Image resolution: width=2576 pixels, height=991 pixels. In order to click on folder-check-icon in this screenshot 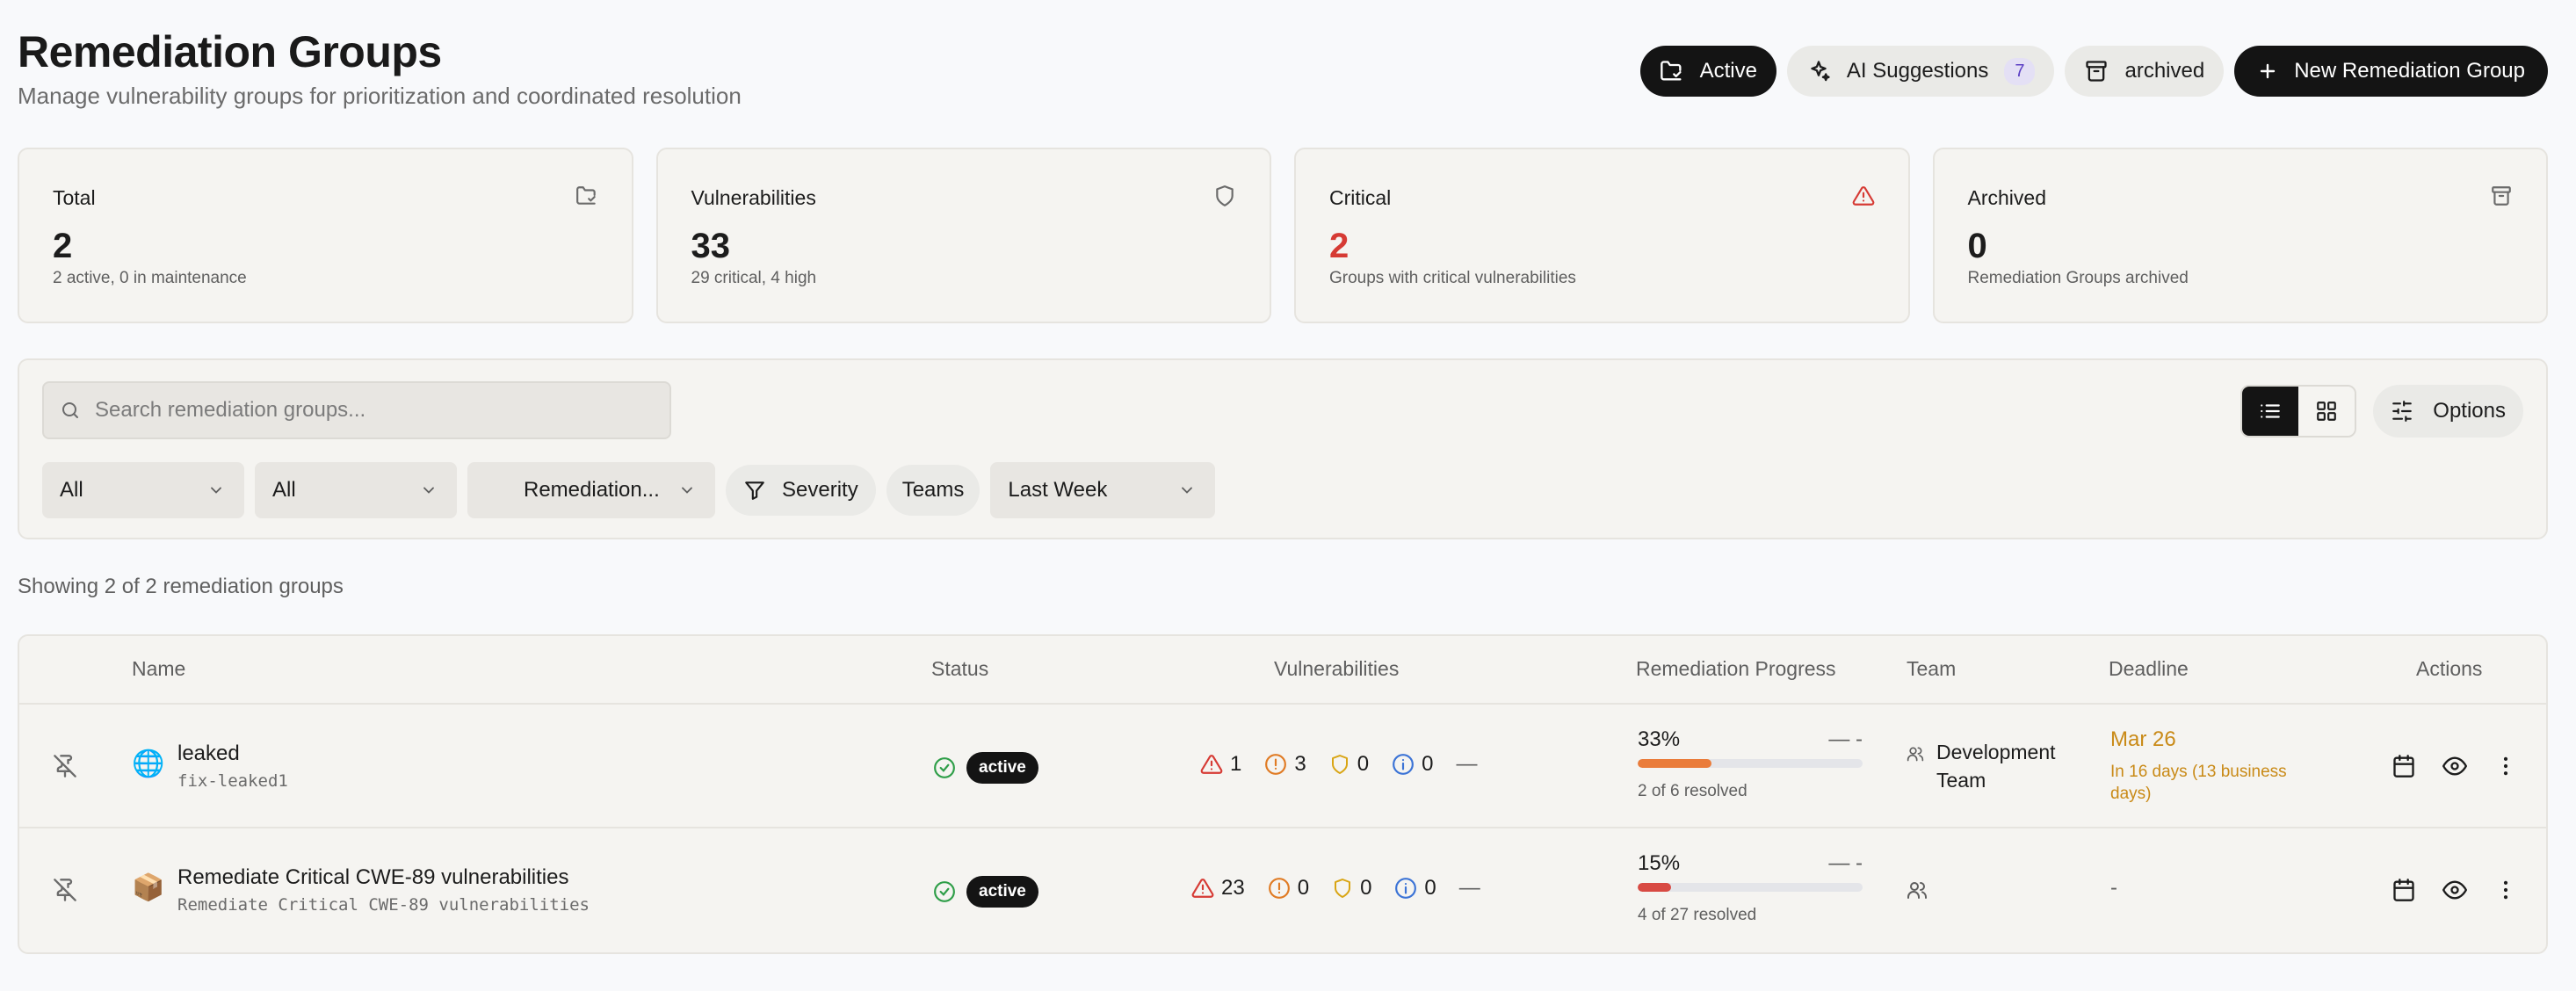, I will do `click(1672, 71)`.